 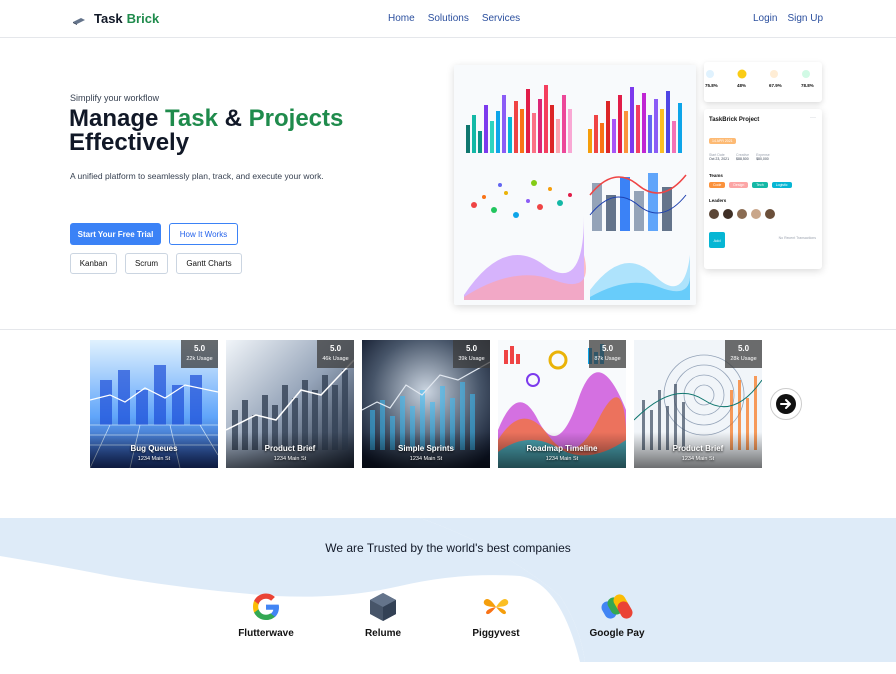 What do you see at coordinates (335, 359) in the screenshot?
I see `usage-count: 46k Usage` at bounding box center [335, 359].